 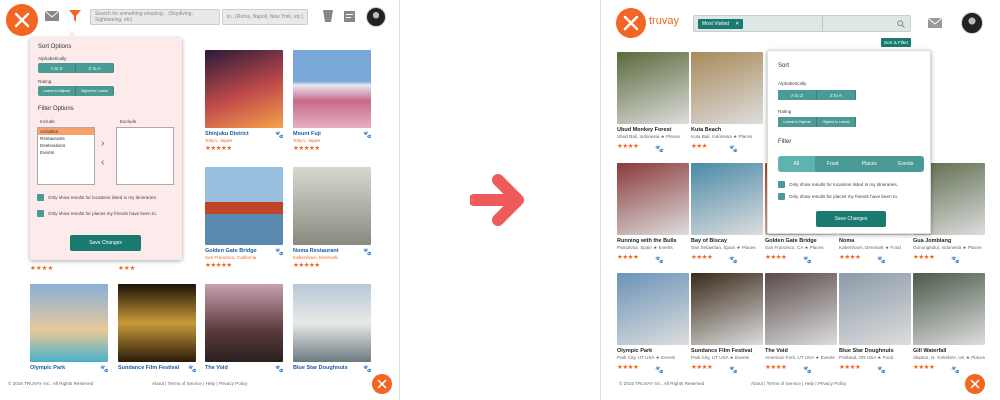 I want to click on list-item: Restaurants, so click(x=66, y=138).